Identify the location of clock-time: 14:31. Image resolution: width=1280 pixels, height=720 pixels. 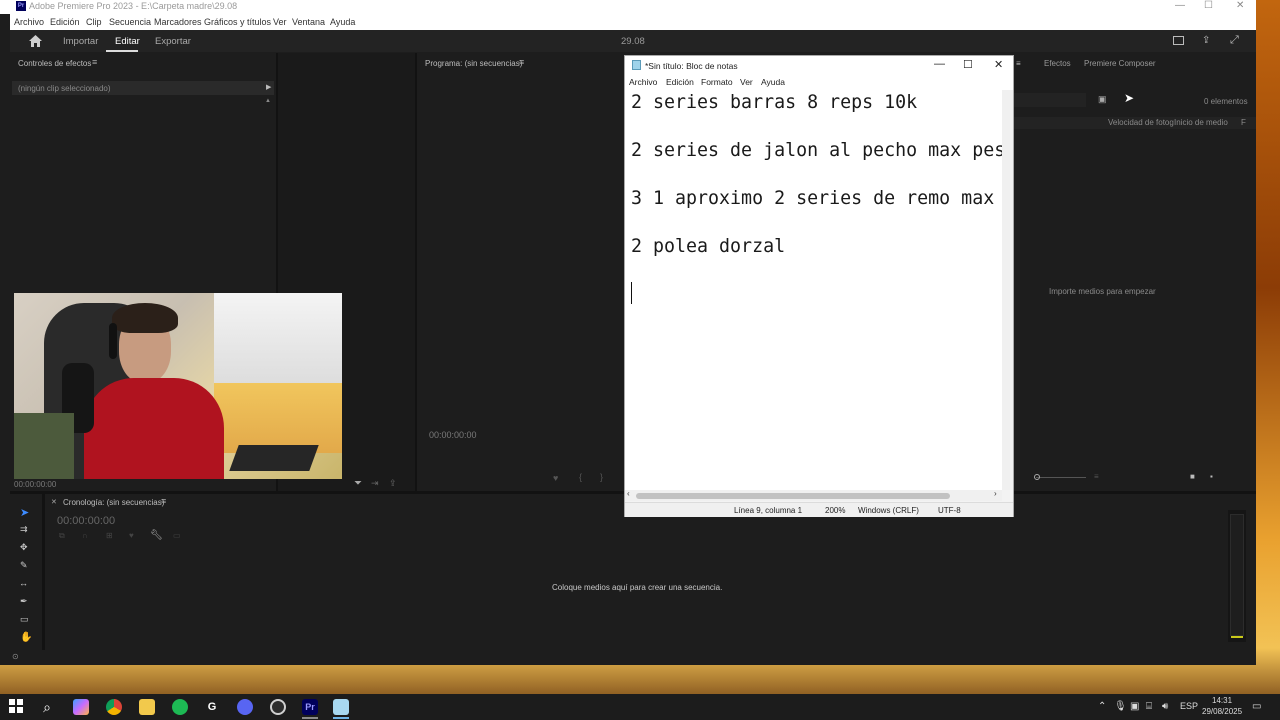
(1222, 700).